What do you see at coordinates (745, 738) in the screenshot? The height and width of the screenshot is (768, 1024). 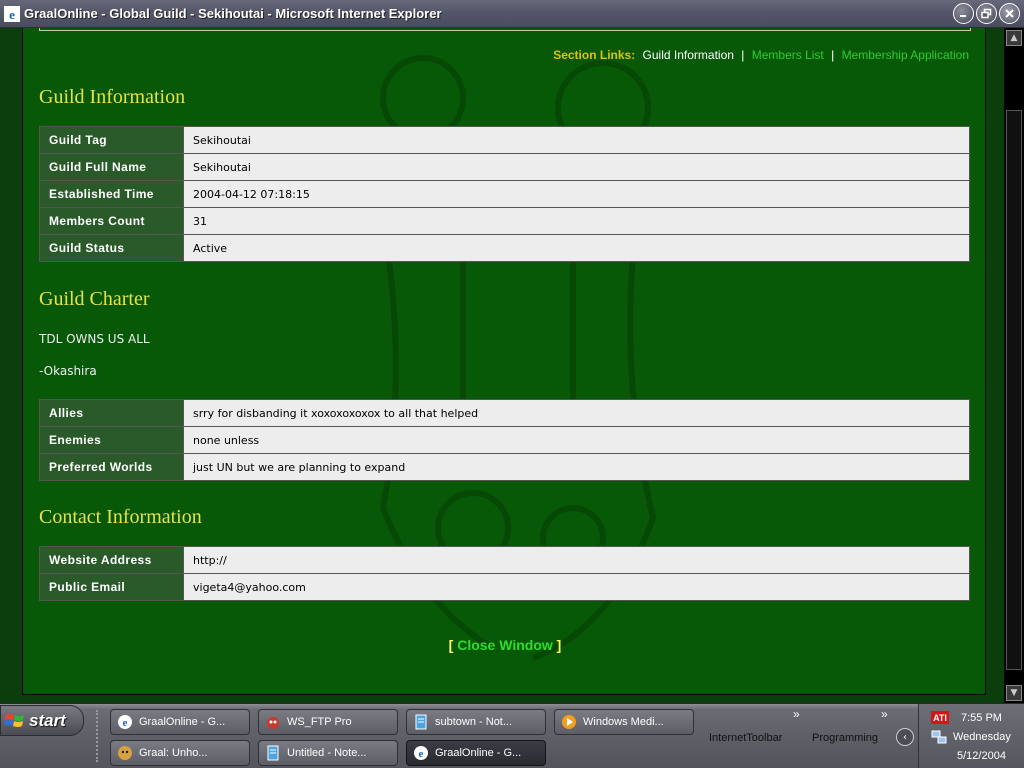 I see `toolbar-internet: InternetToolbar` at bounding box center [745, 738].